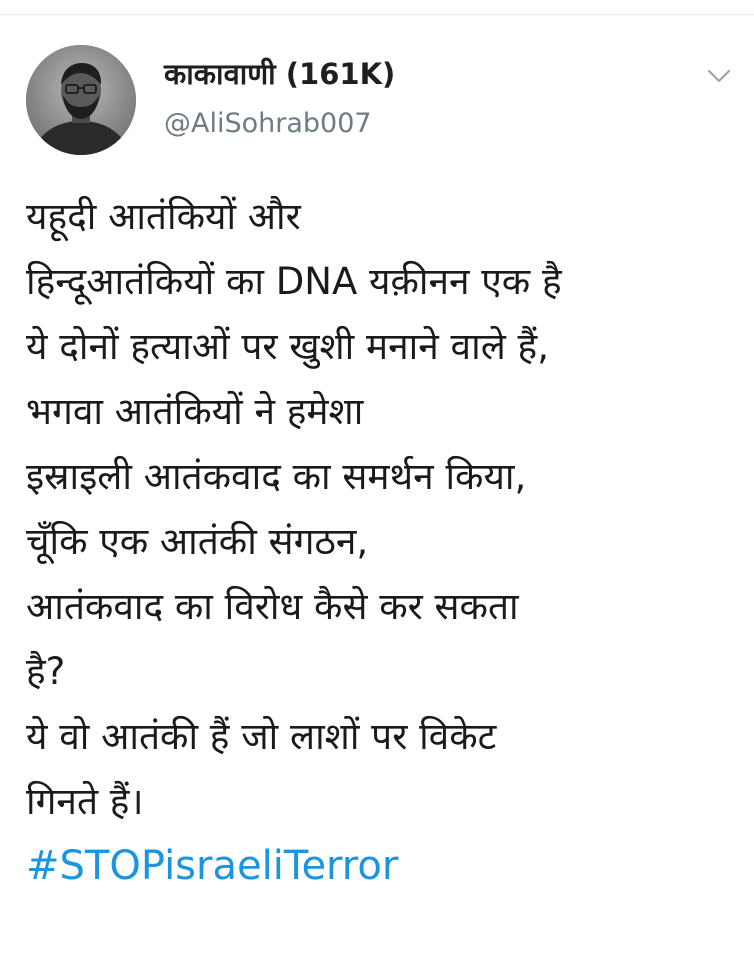 The image size is (754, 960). Describe the element at coordinates (46, 671) in the screenshot. I see `tweet-line: है?` at that location.